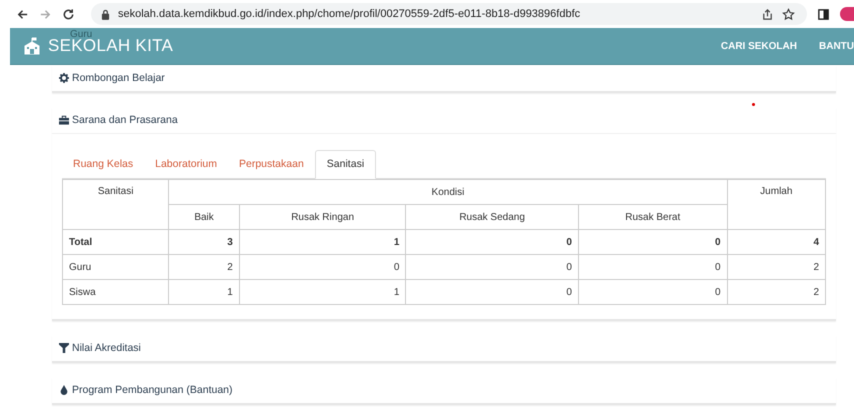 Image resolution: width=854 pixels, height=415 pixels. Describe the element at coordinates (767, 14) in the screenshot. I see `share-icon` at that location.